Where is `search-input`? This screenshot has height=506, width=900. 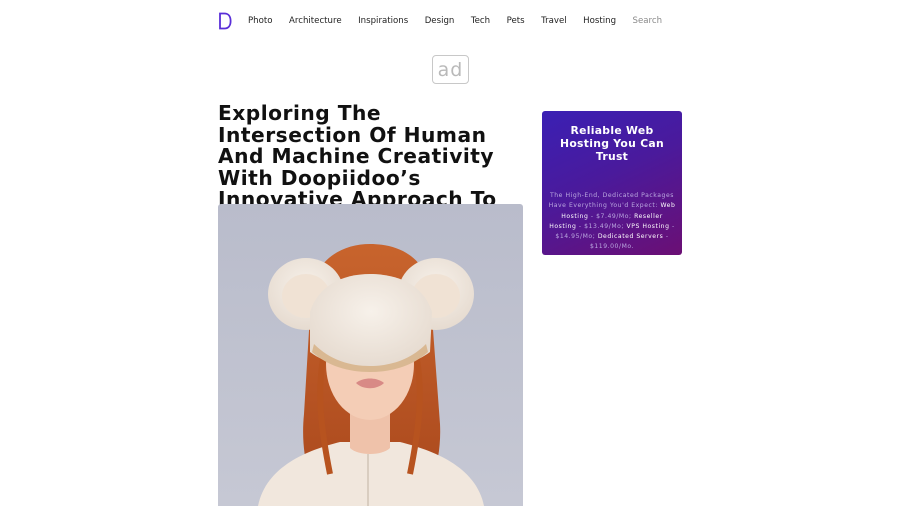 search-input is located at coordinates (667, 21).